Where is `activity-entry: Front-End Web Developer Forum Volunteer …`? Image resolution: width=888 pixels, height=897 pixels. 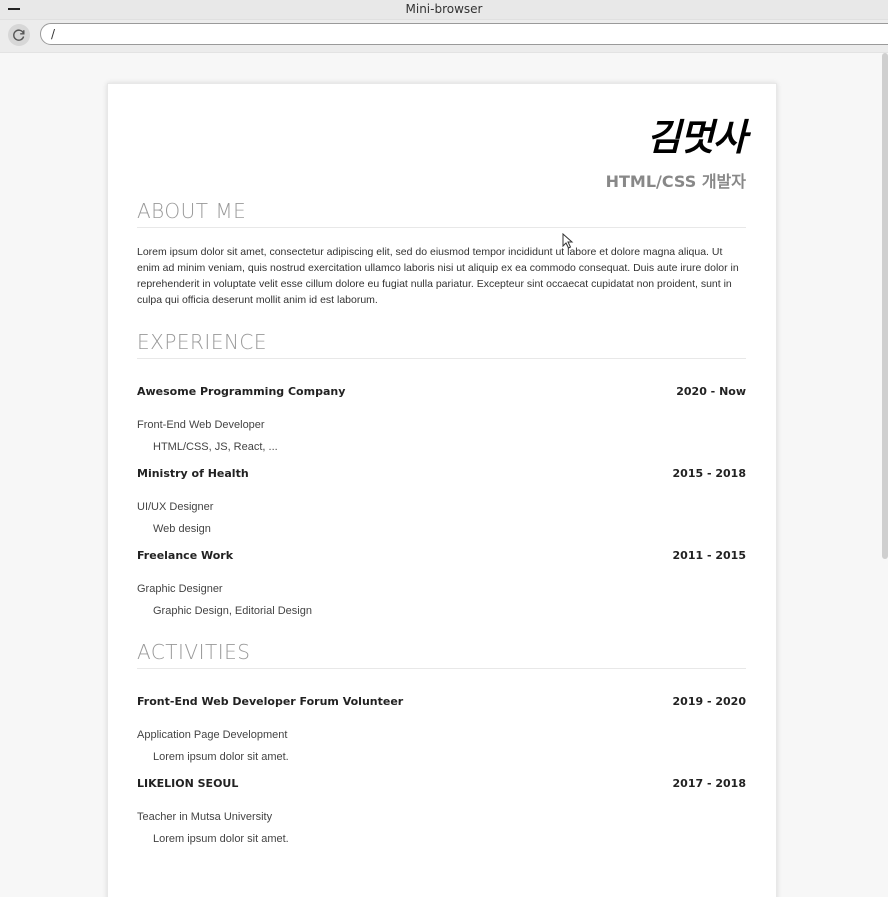 activity-entry: Front-End Web Developer Forum Volunteer … is located at coordinates (441, 729).